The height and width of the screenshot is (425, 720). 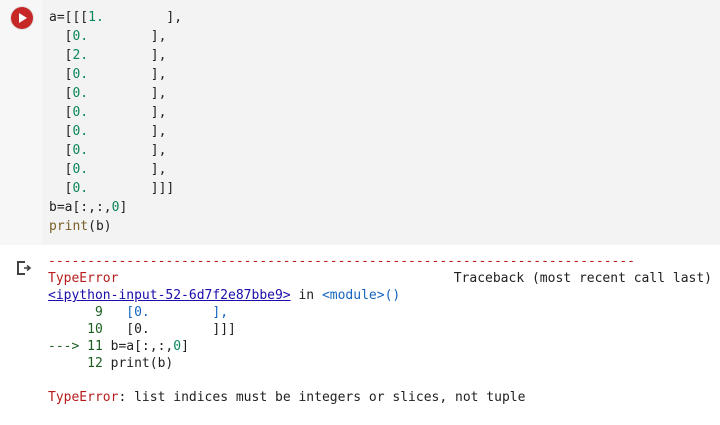 What do you see at coordinates (185, 346) in the screenshot?
I see `line-code: ]` at bounding box center [185, 346].